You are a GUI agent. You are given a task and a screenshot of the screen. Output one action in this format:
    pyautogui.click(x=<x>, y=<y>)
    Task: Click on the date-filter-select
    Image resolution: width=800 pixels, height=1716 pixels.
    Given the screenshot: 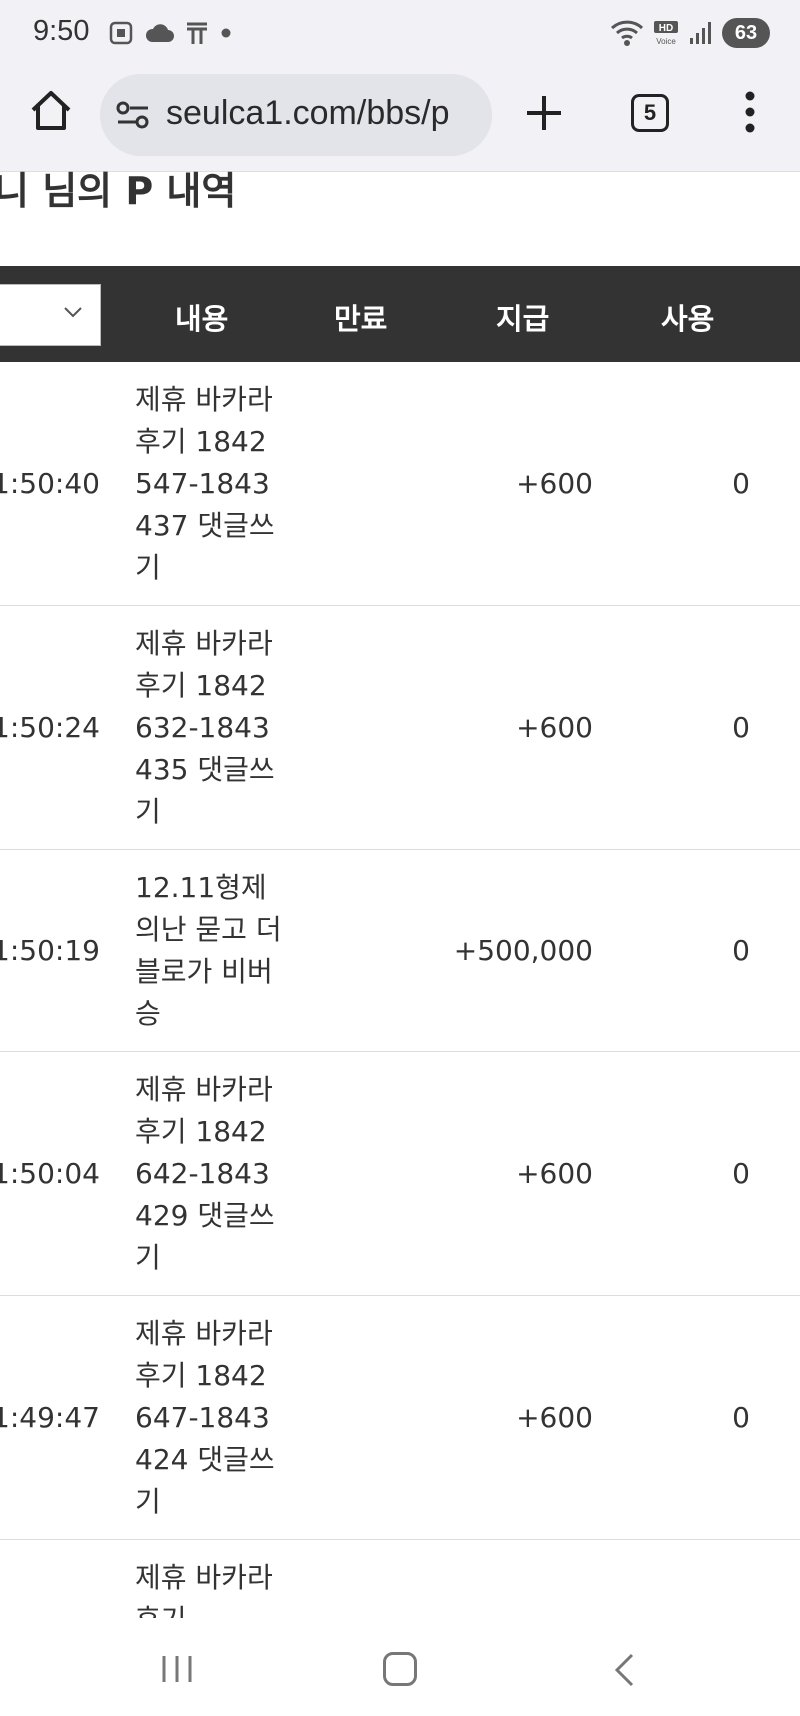 What is the action you would take?
    pyautogui.click(x=50, y=315)
    